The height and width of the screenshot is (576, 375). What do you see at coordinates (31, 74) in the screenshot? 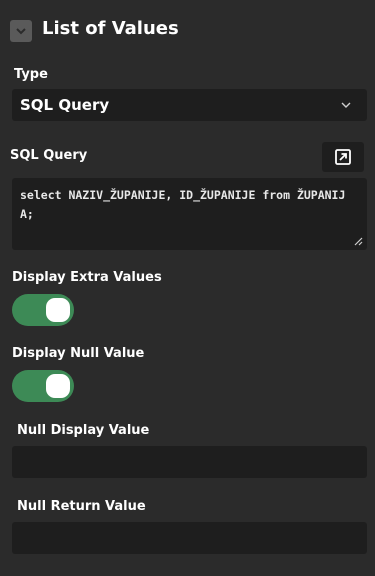
I see `type-label: Type` at bounding box center [31, 74].